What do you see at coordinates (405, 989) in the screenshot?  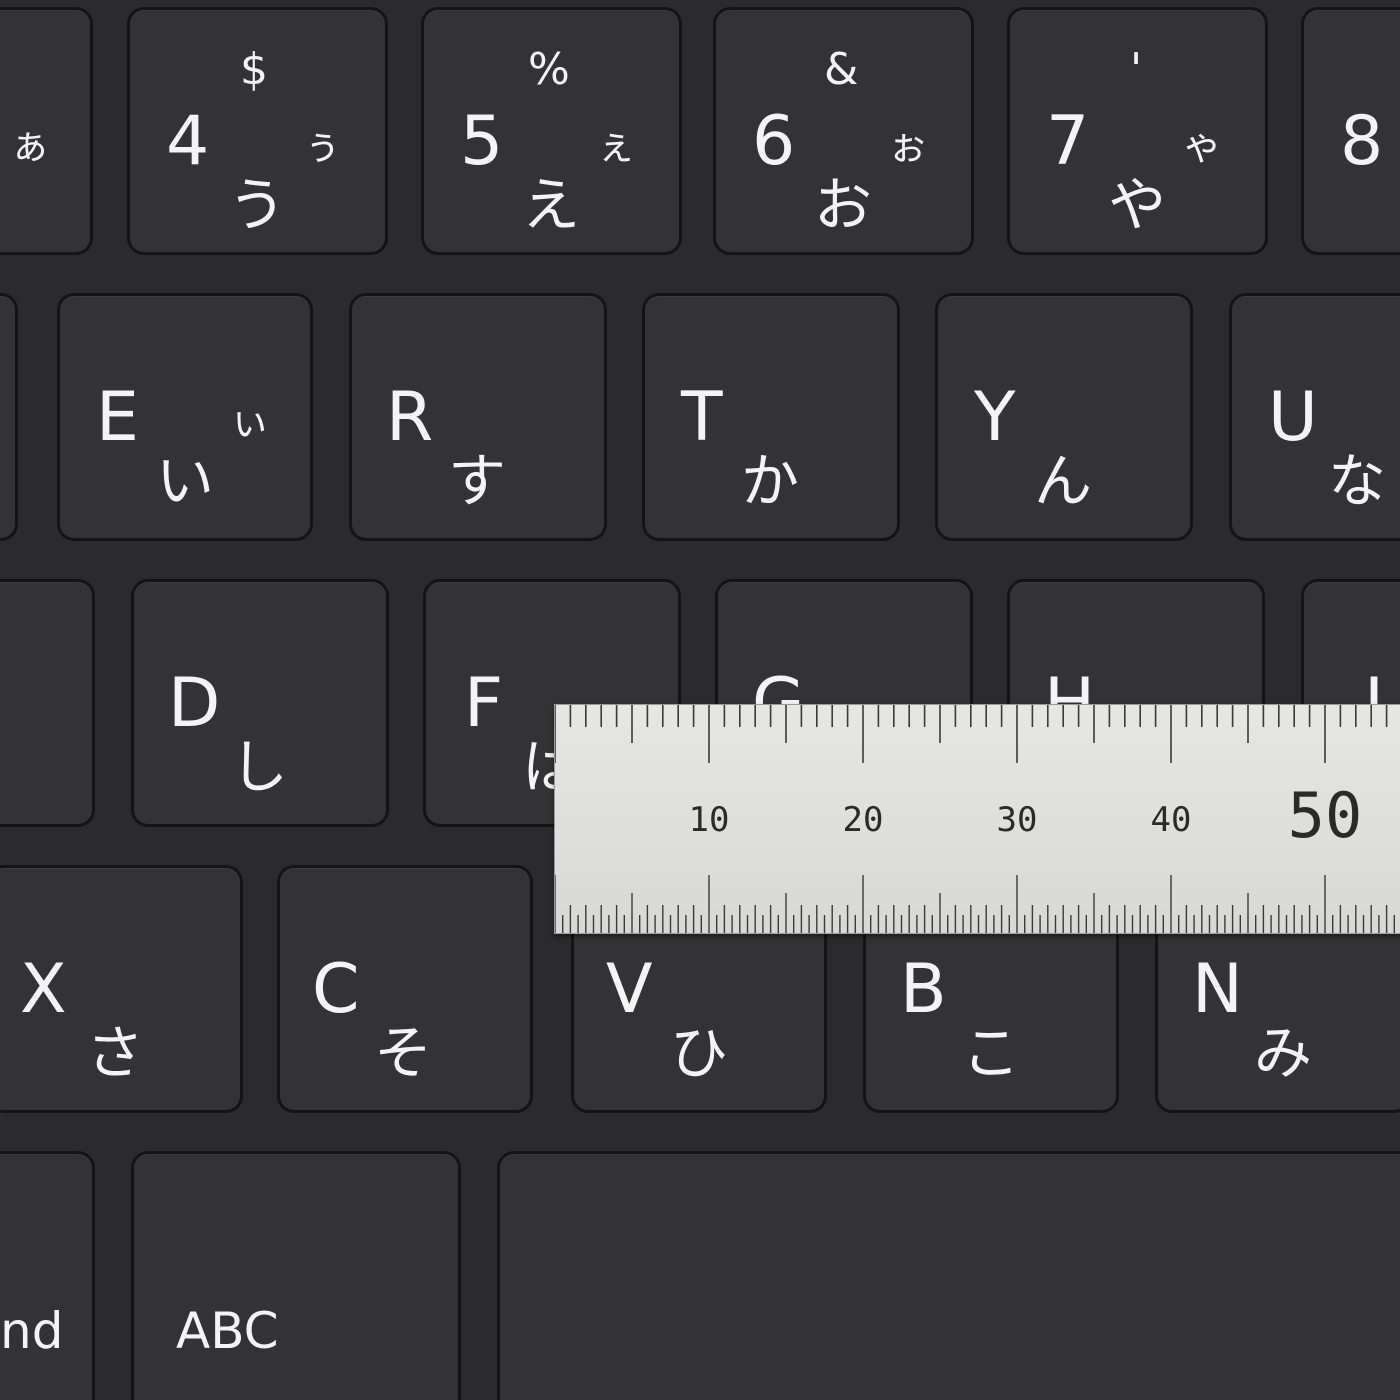 I see `key-c: C そ` at bounding box center [405, 989].